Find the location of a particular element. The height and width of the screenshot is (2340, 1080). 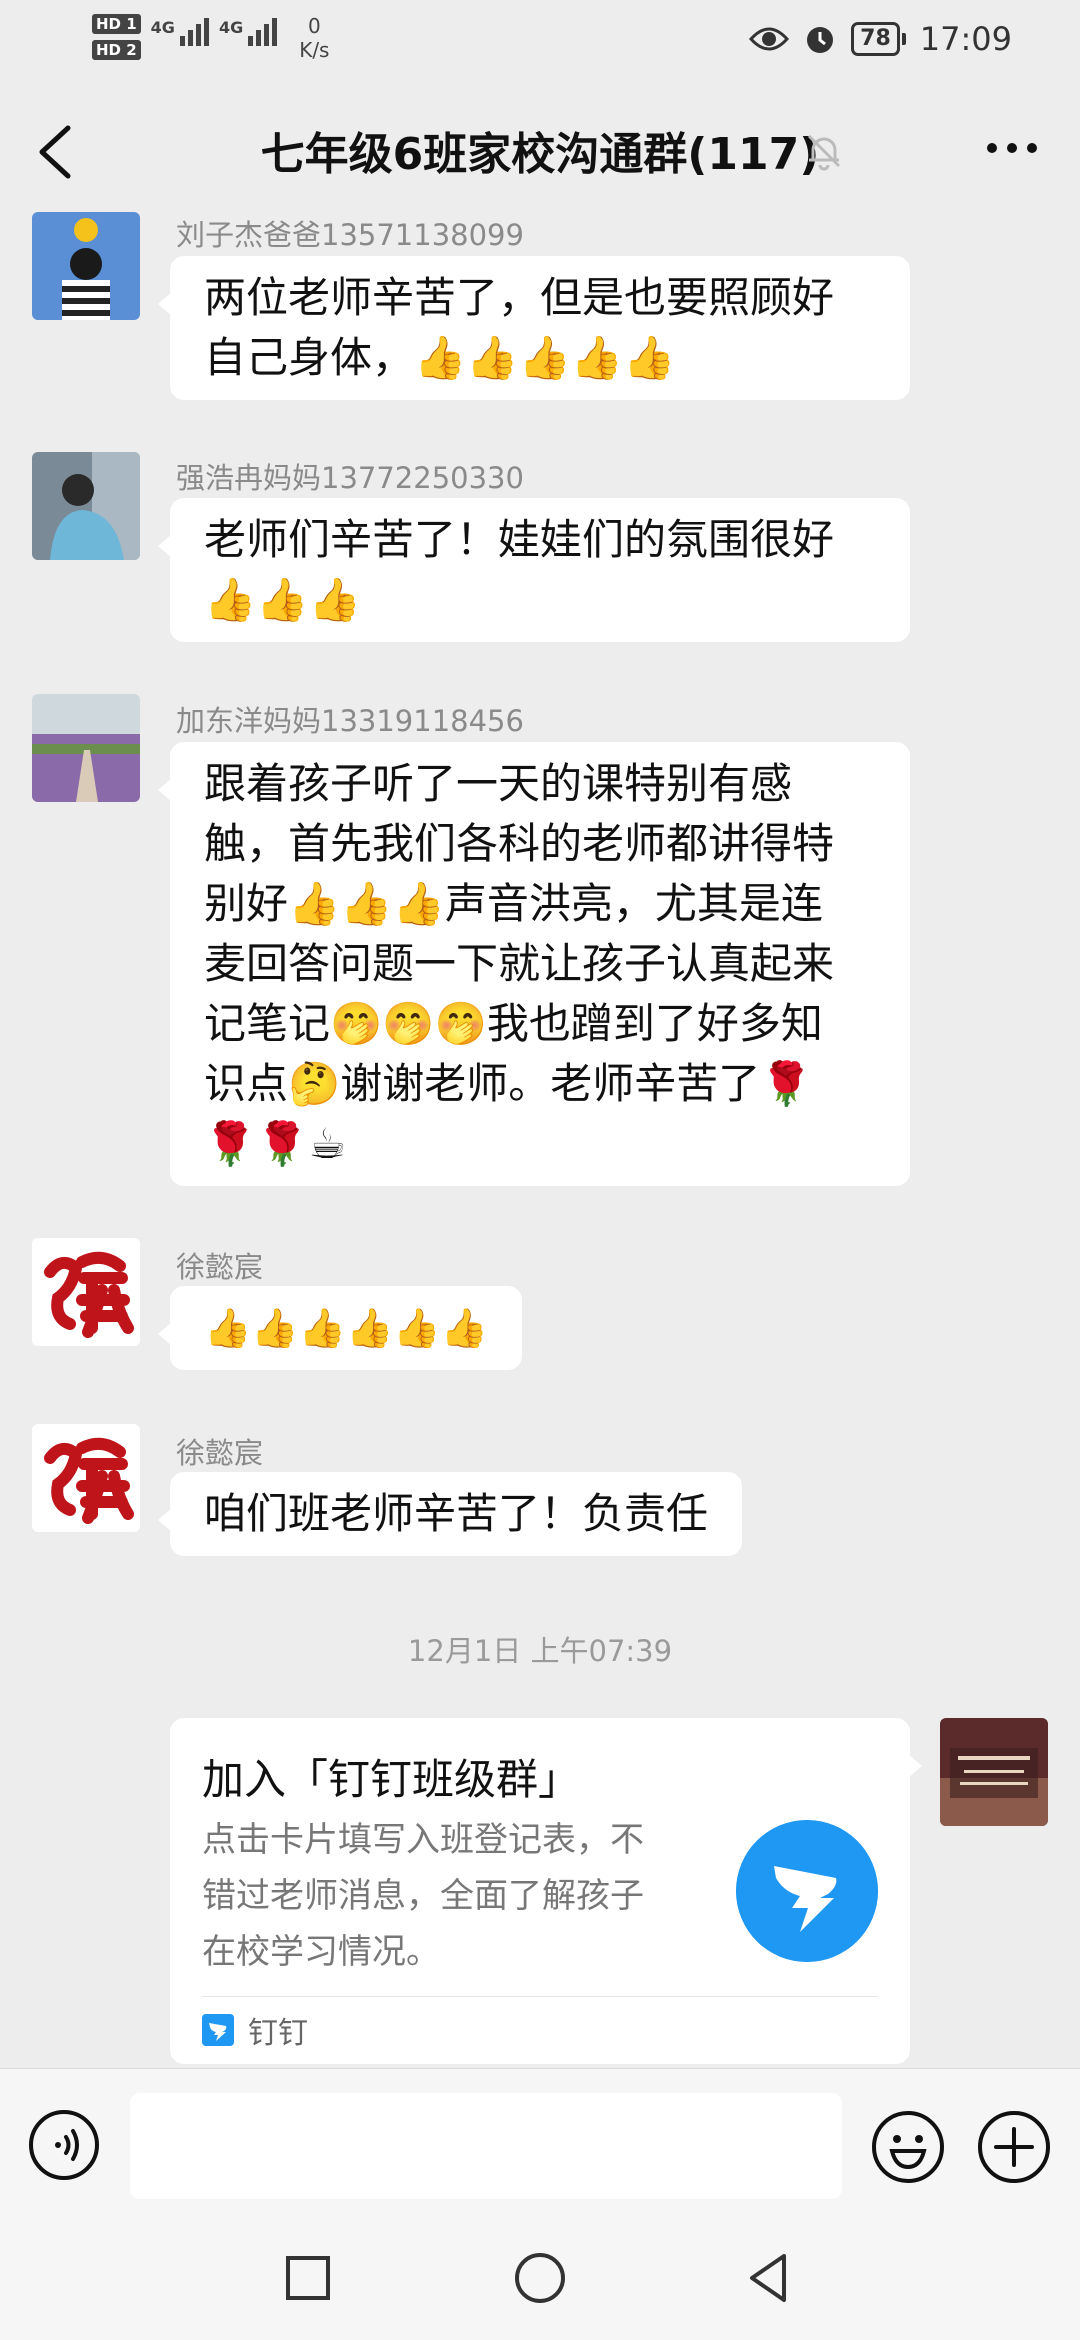

card-desc-line: 错过老师消息，全面了解孩子 is located at coordinates (423, 1896).